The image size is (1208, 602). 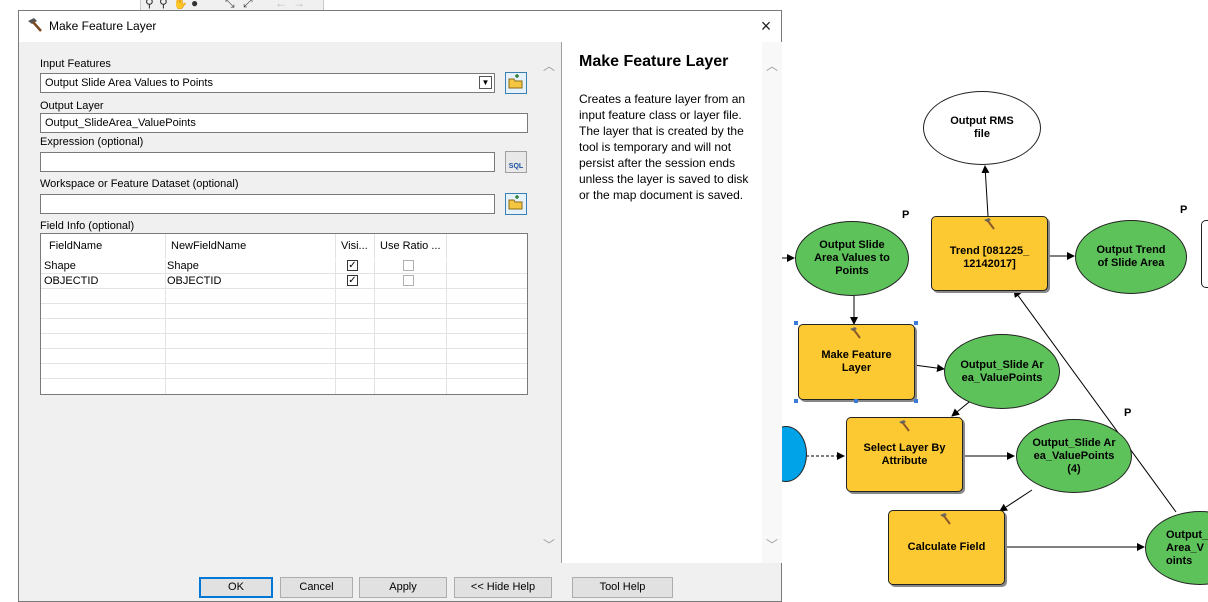 I want to click on output-slide-area-values-label: Output Slide Area Values to Points, so click(x=852, y=258).